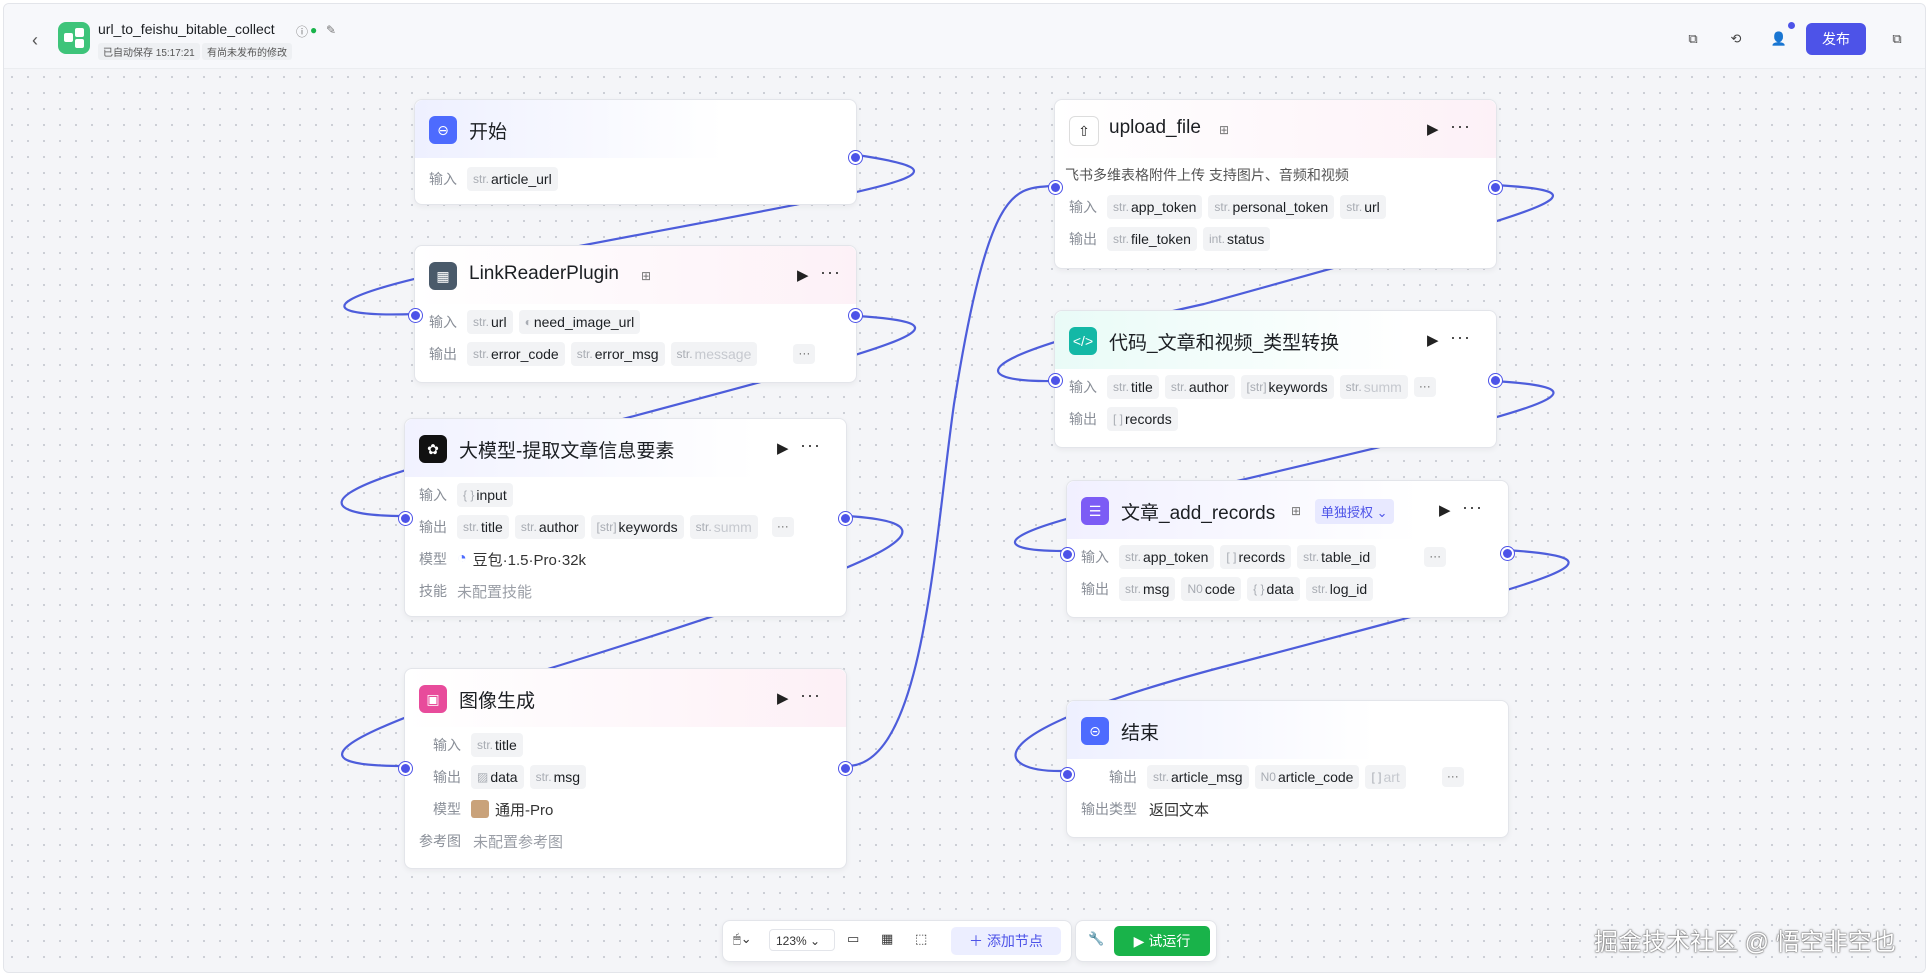 This screenshot has height=975, width=1927. I want to click on param-chip: { } input, so click(485, 495).